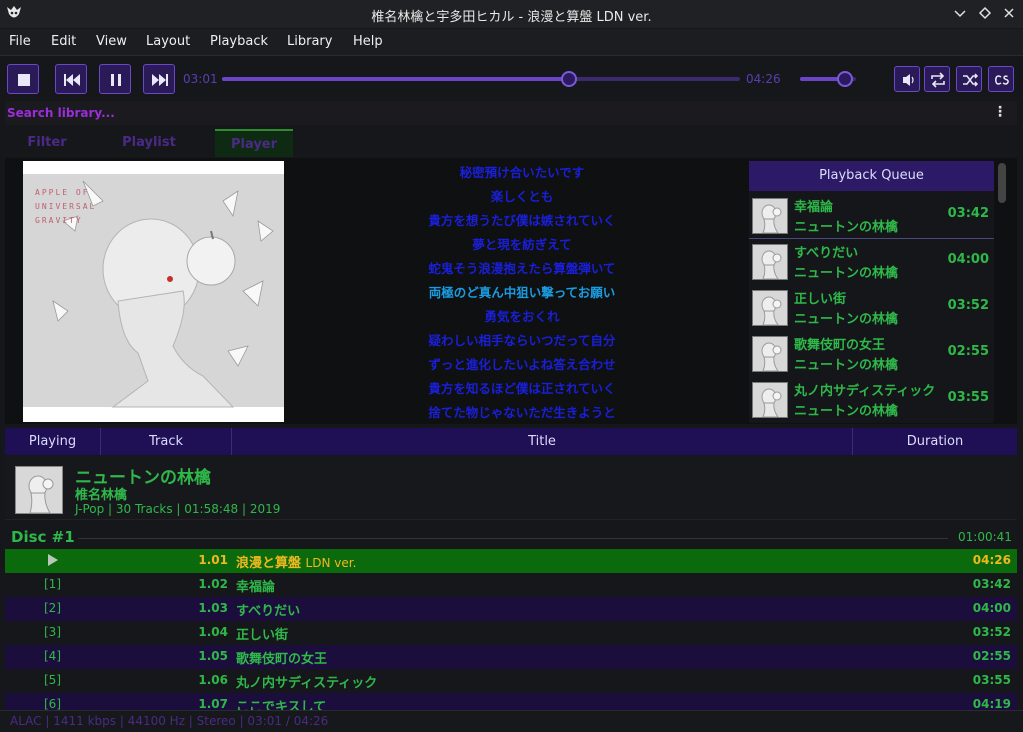 The width and height of the screenshot is (1023, 732). I want to click on search-bar: ⋮, so click(511, 113).